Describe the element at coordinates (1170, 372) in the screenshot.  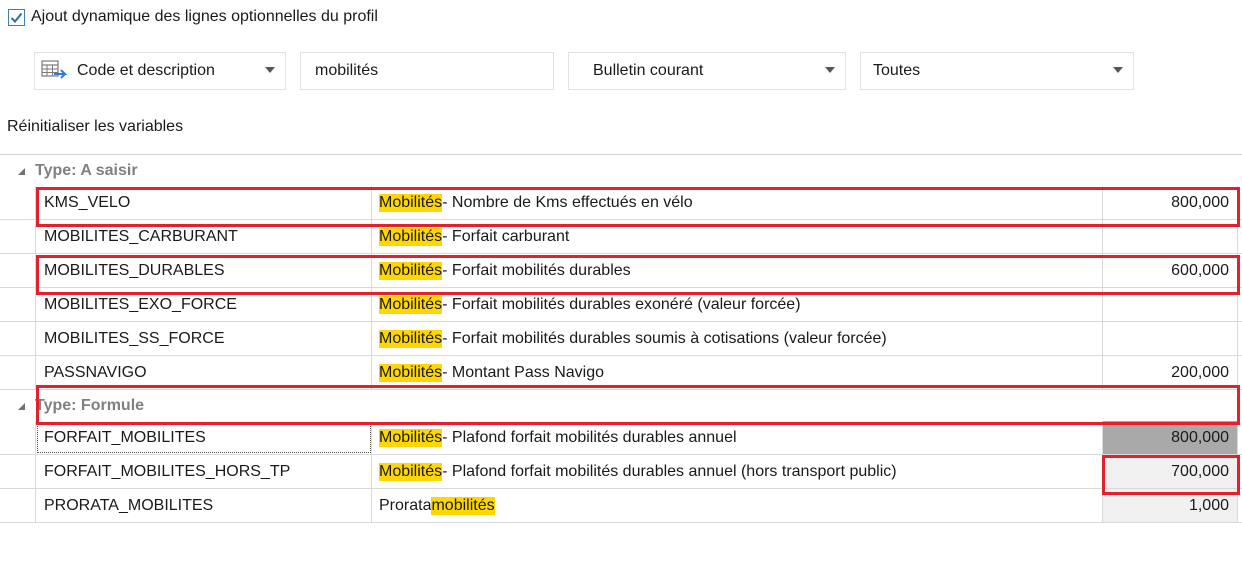
I see `value-cell: 200,000` at that location.